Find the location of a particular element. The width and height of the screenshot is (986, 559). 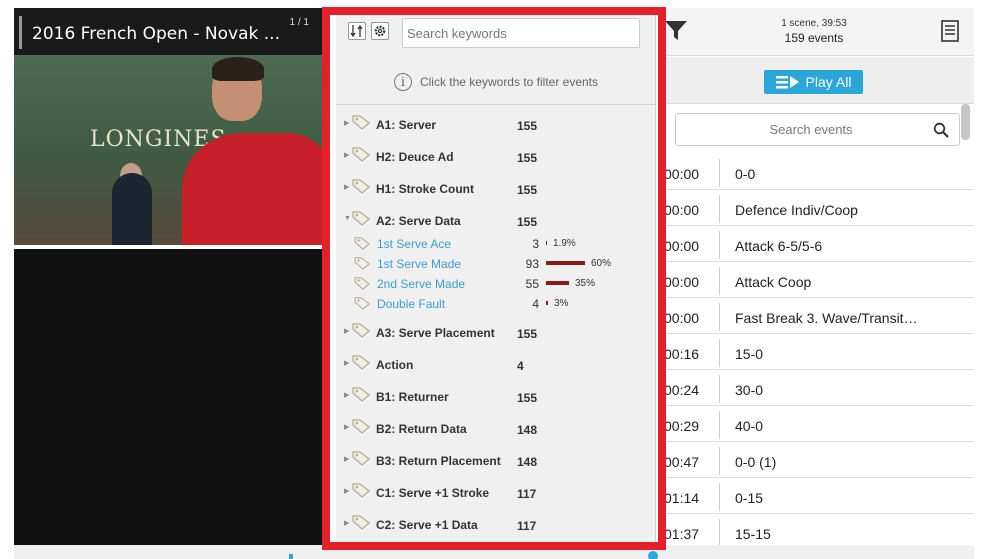

keyword-item-link: Double Fault is located at coordinates (411, 304).